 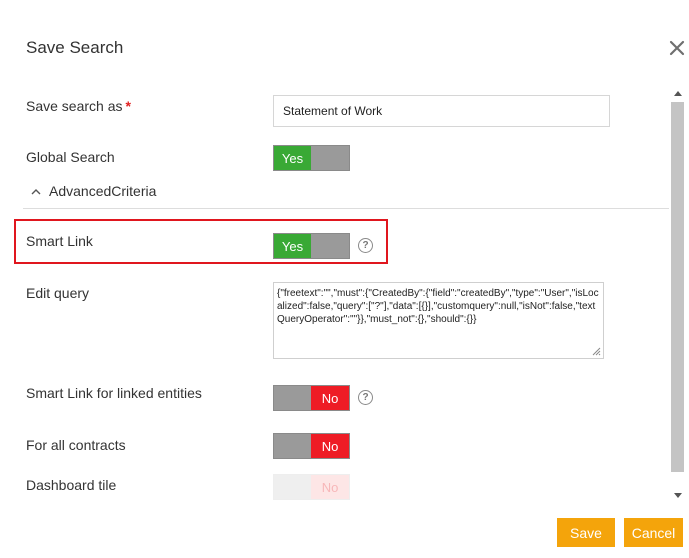 What do you see at coordinates (75, 47) in the screenshot?
I see `dialog-title: Save Search` at bounding box center [75, 47].